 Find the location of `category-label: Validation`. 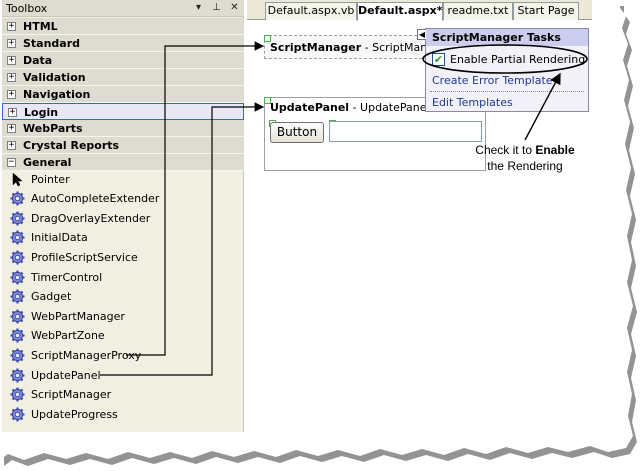

category-label: Validation is located at coordinates (54, 77).